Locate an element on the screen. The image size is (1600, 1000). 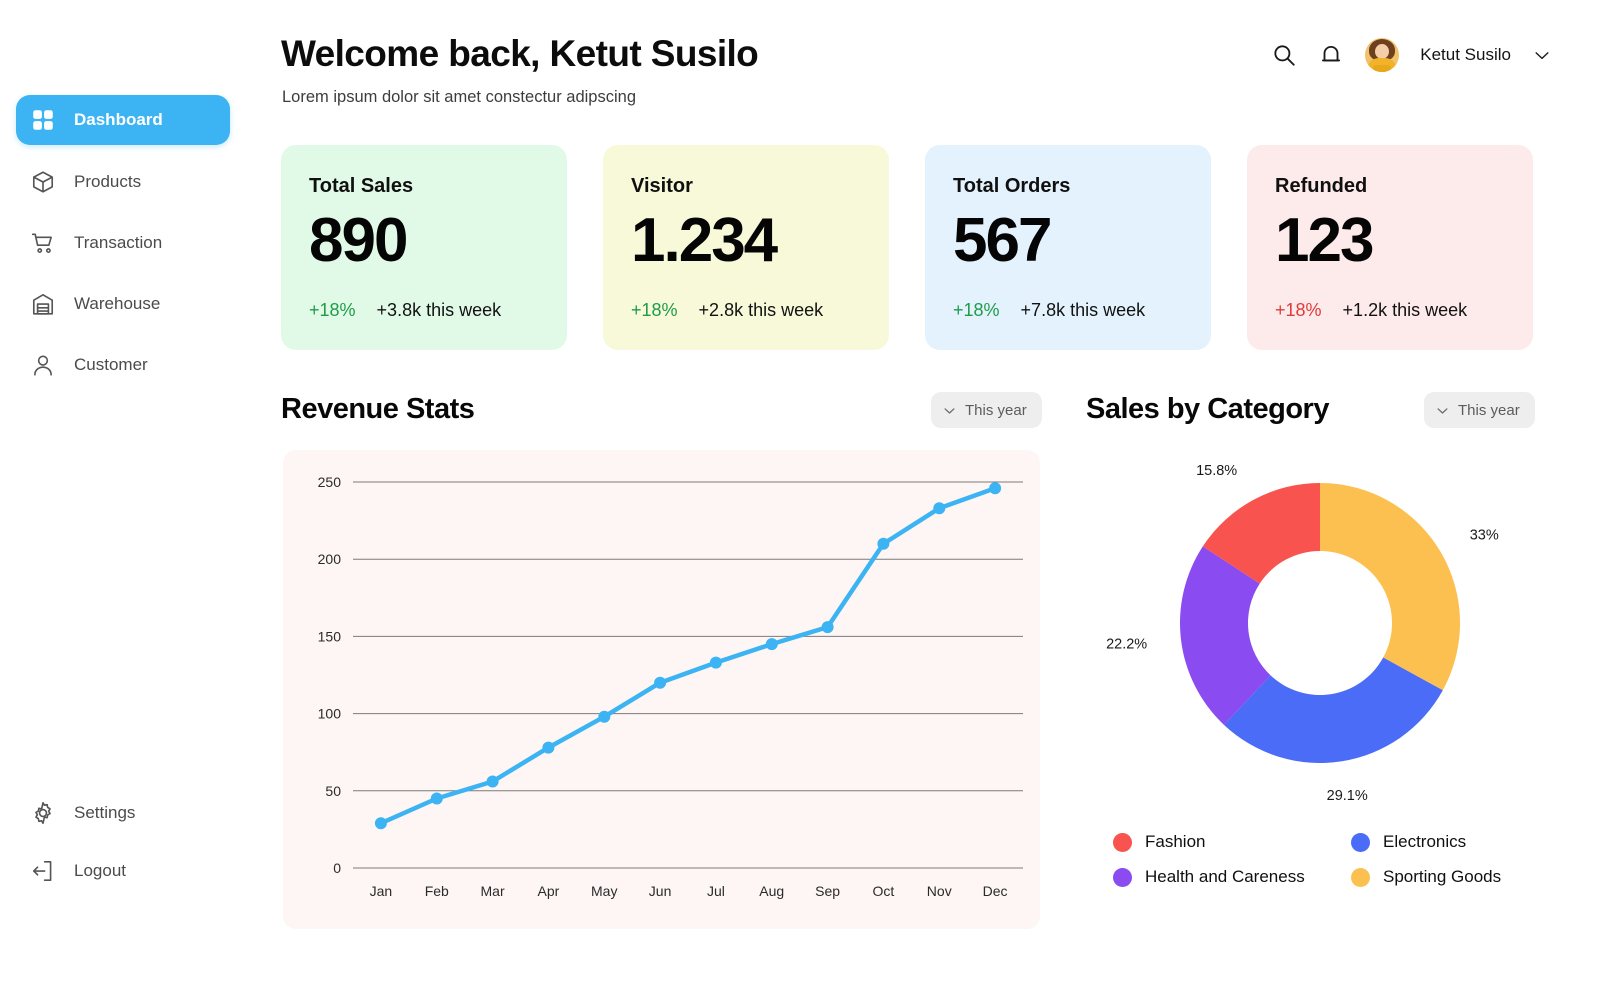
legend-label: Fashion is located at coordinates (1175, 841).